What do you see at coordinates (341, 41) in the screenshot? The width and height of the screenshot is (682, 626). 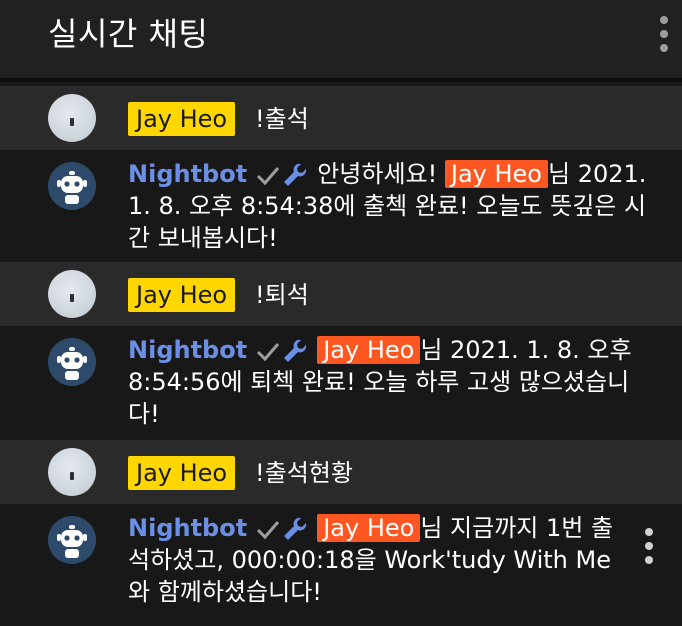 I see `chat-header: 실시간 채팅` at bounding box center [341, 41].